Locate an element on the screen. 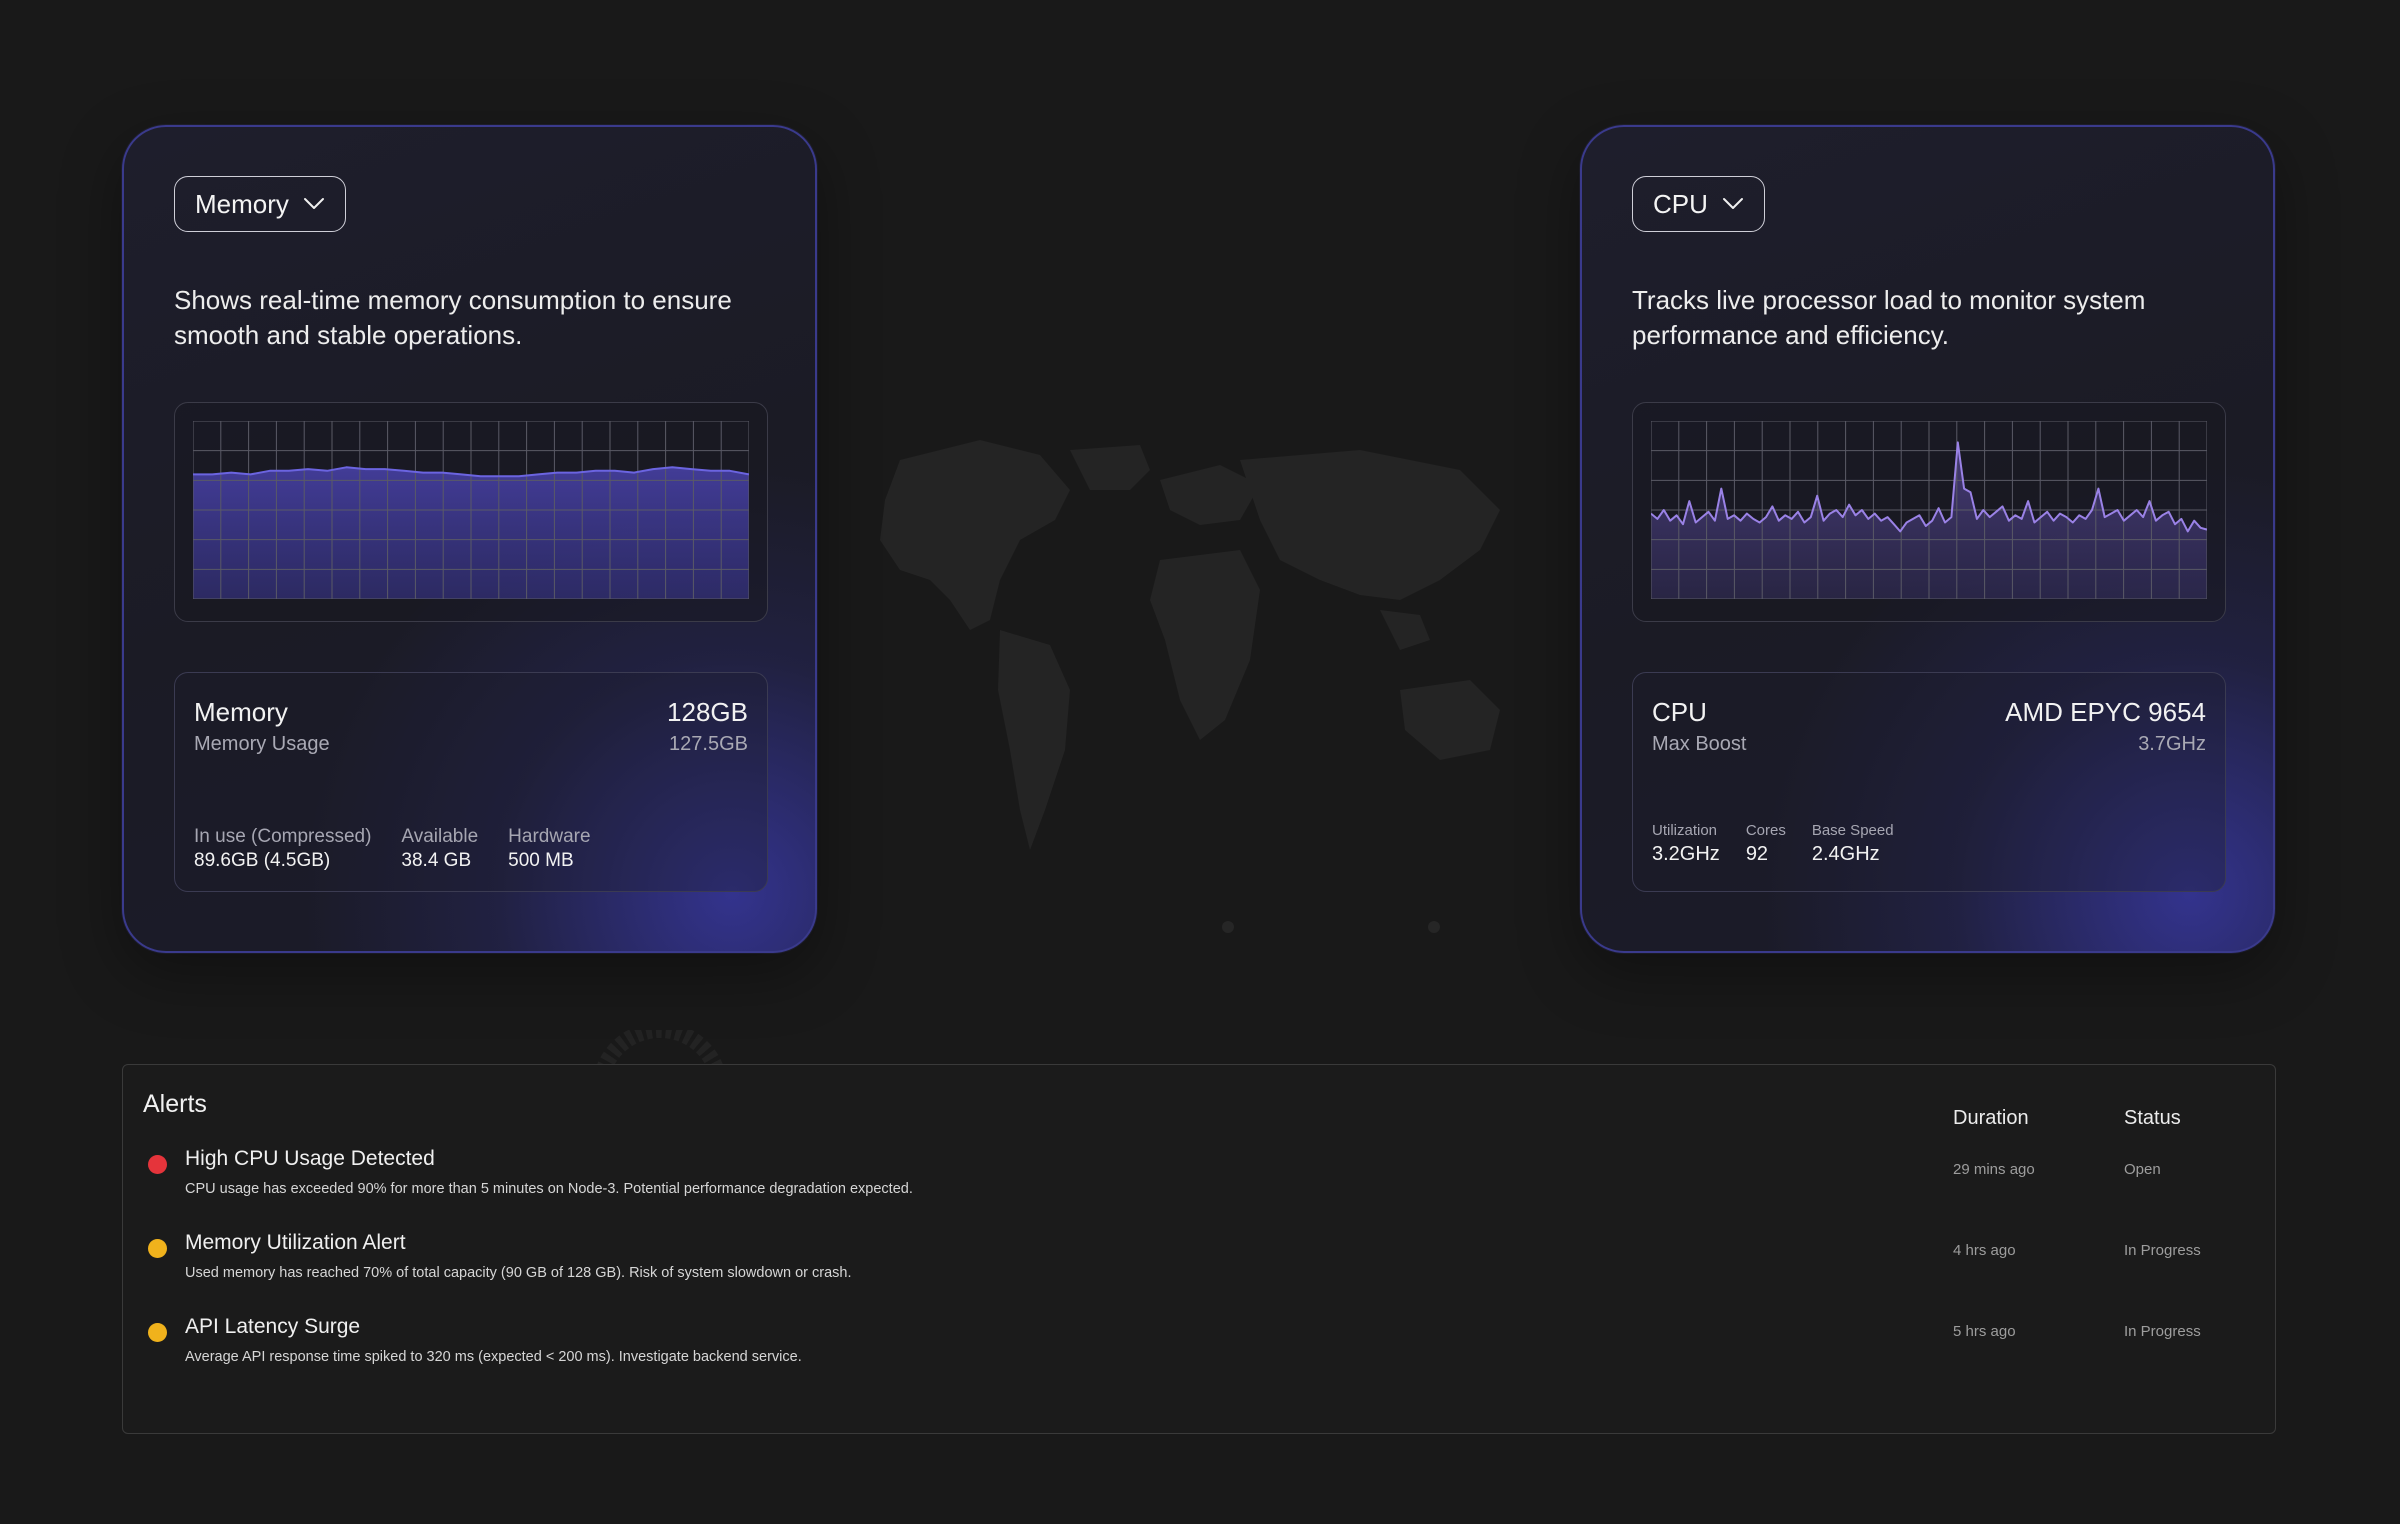 This screenshot has height=1524, width=2400. memory-usage-value: 127.5GB is located at coordinates (708, 744).